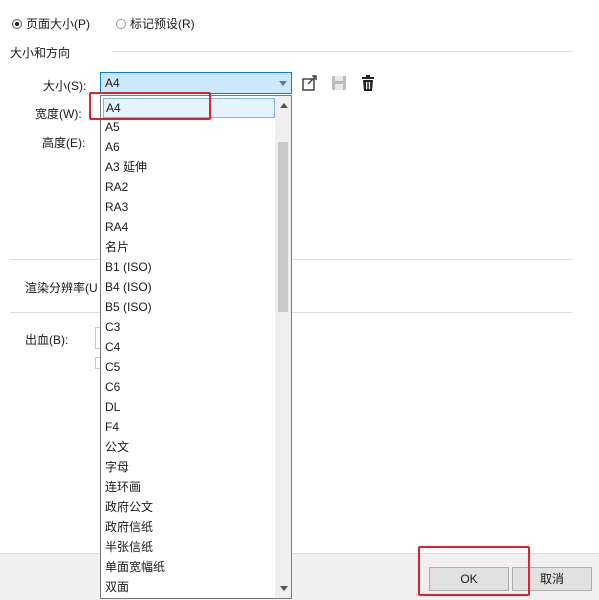 Image resolution: width=599 pixels, height=600 pixels. What do you see at coordinates (121, 24) in the screenshot?
I see `radio-indicator-unchecked` at bounding box center [121, 24].